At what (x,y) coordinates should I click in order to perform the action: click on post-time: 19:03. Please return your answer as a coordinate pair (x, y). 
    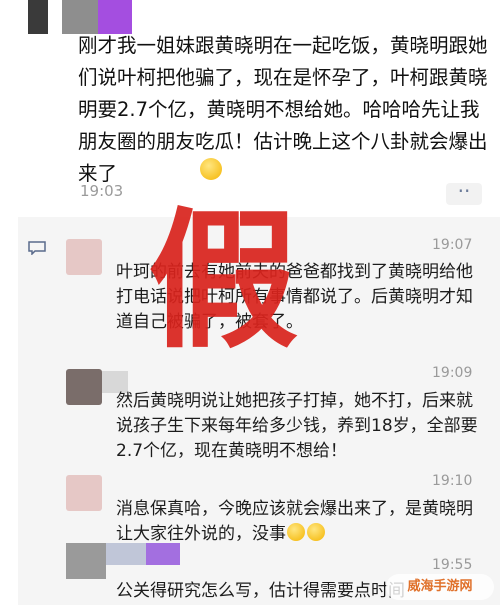
    Looking at the image, I should click on (102, 191).